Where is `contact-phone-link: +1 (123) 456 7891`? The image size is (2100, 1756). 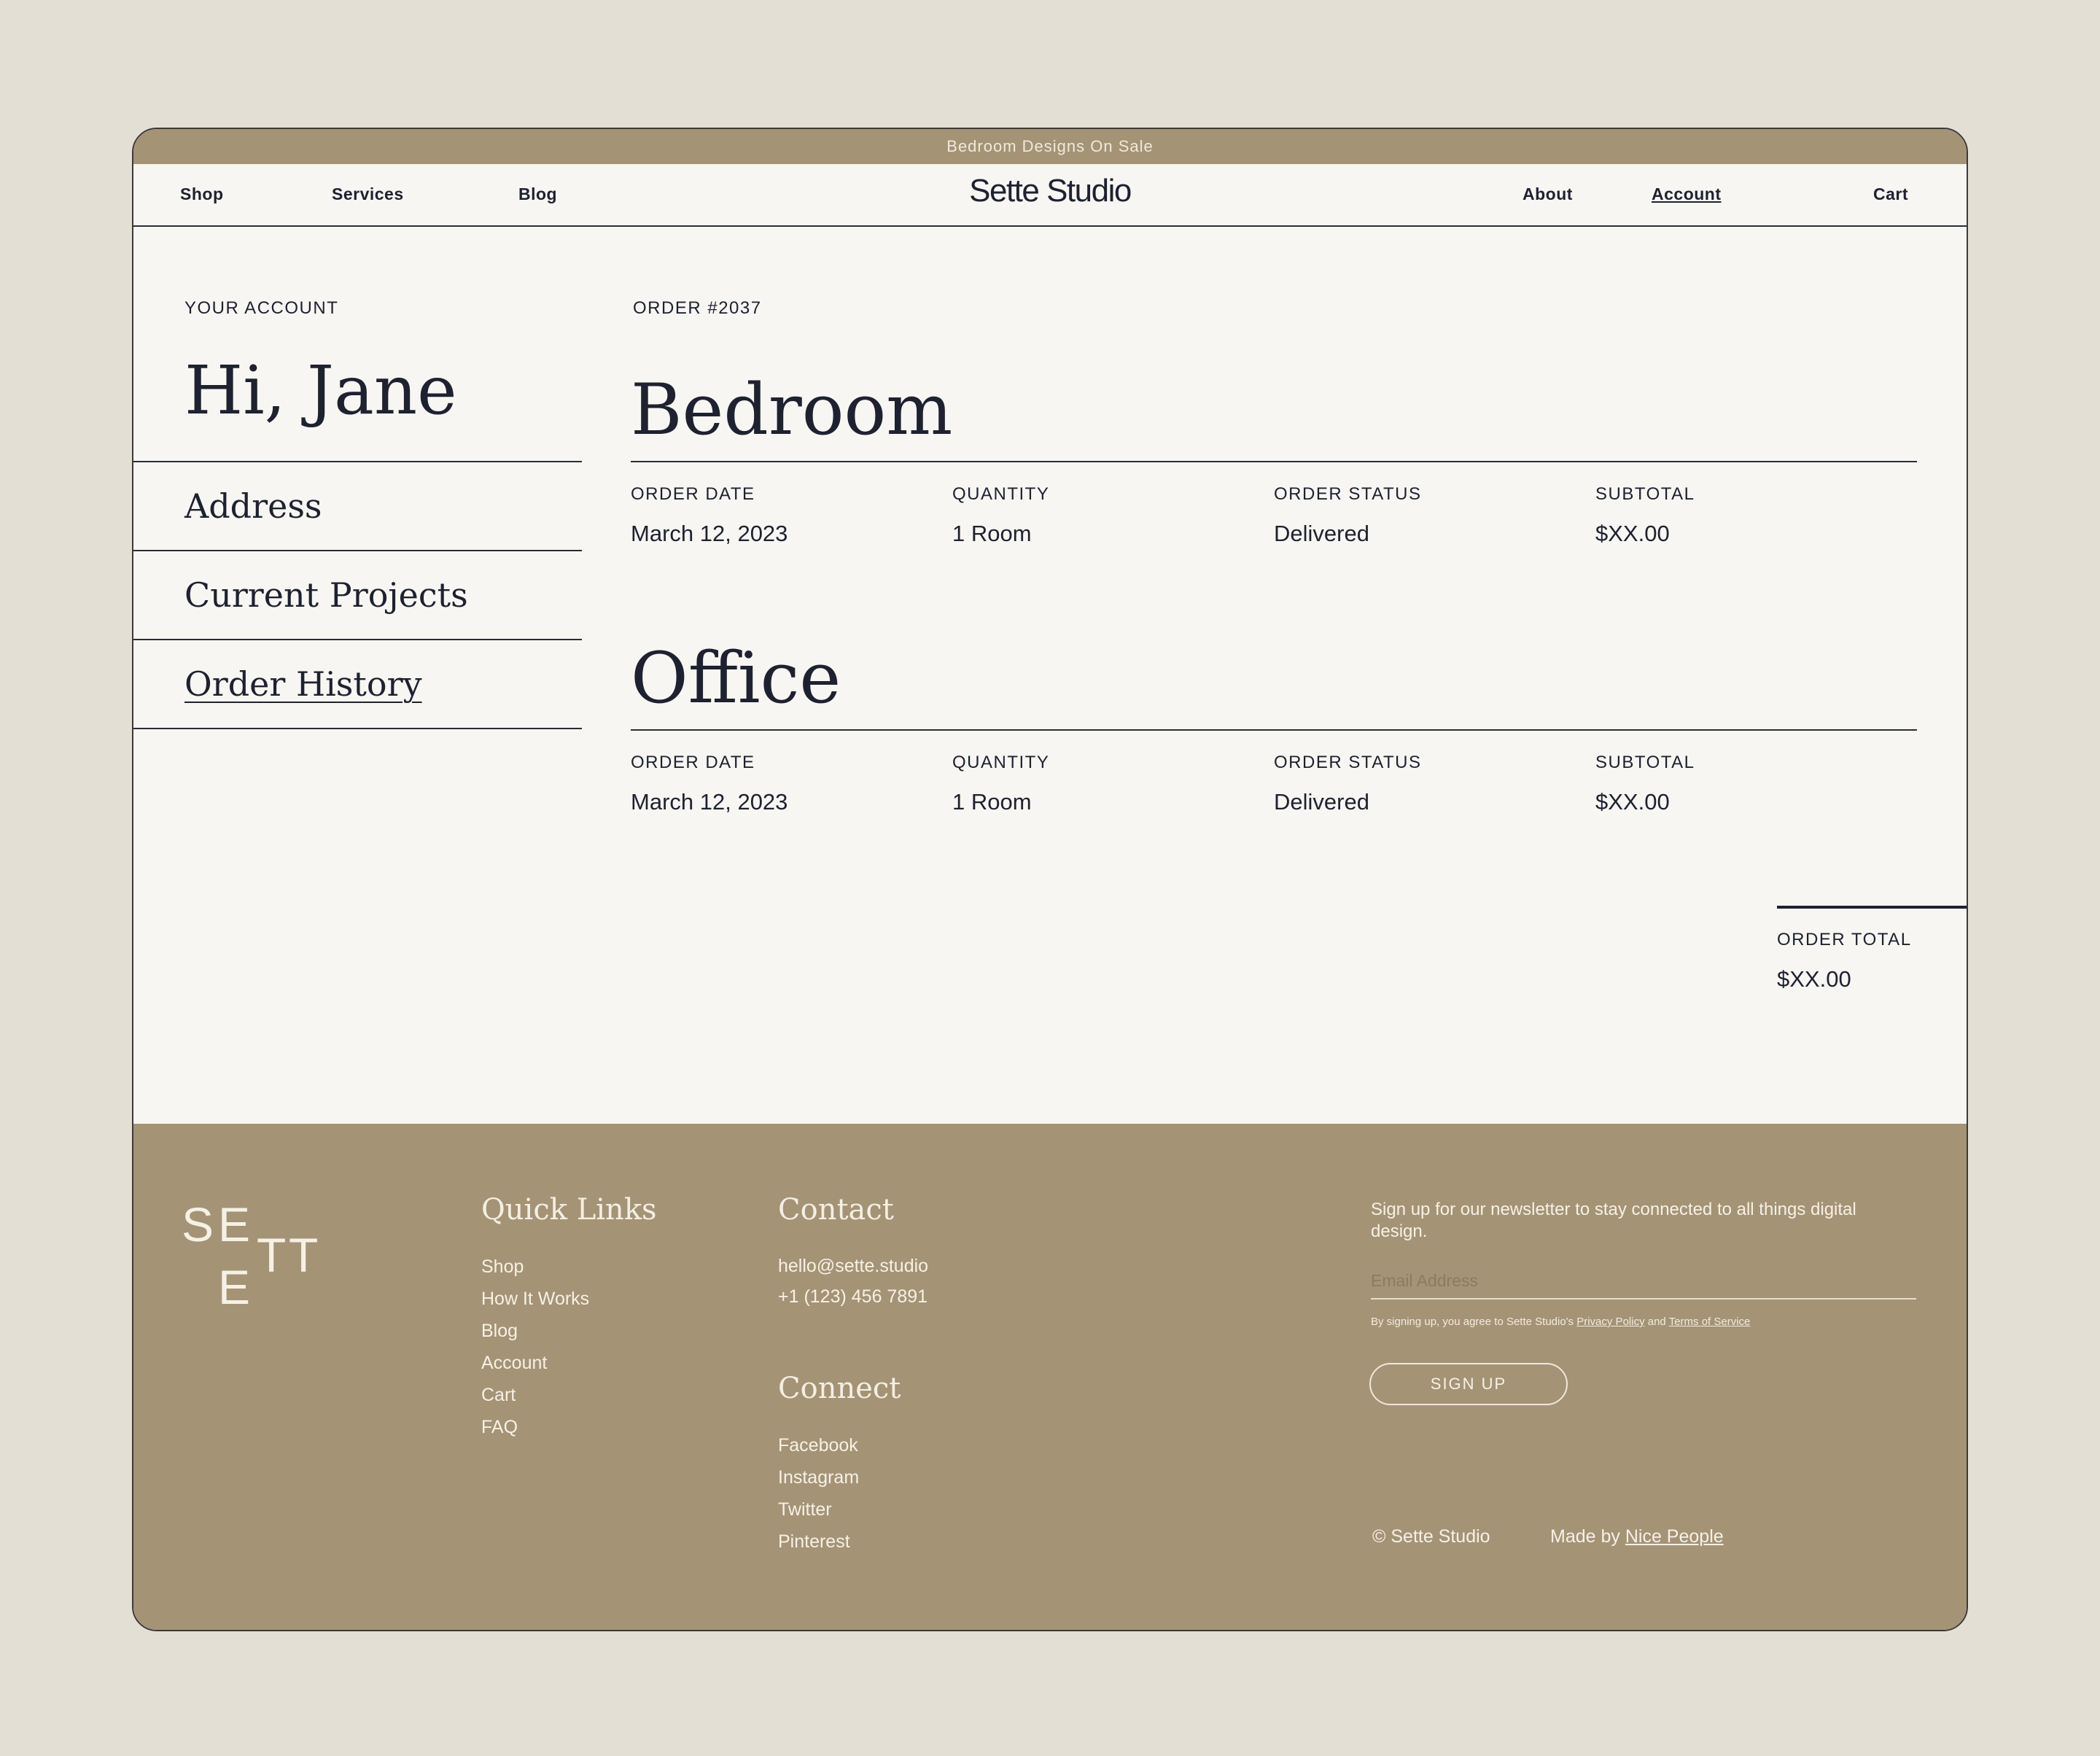 contact-phone-link: +1 (123) 456 7891 is located at coordinates (853, 1296).